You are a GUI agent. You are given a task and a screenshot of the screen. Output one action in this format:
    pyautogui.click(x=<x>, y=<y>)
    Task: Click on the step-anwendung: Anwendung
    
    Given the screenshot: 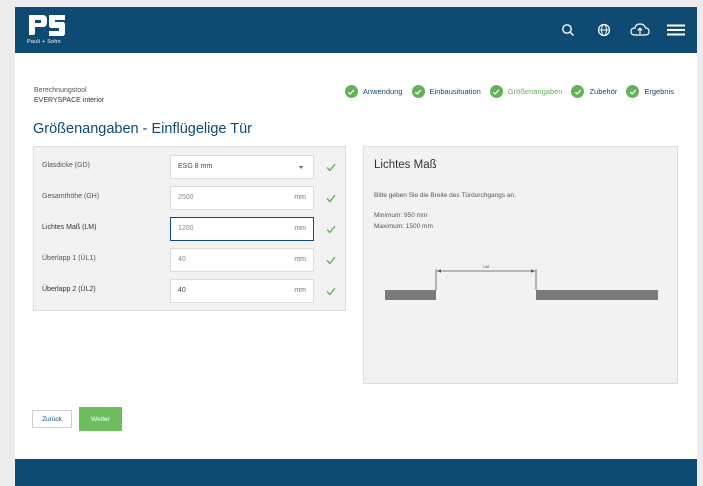 What is the action you would take?
    pyautogui.click(x=373, y=91)
    